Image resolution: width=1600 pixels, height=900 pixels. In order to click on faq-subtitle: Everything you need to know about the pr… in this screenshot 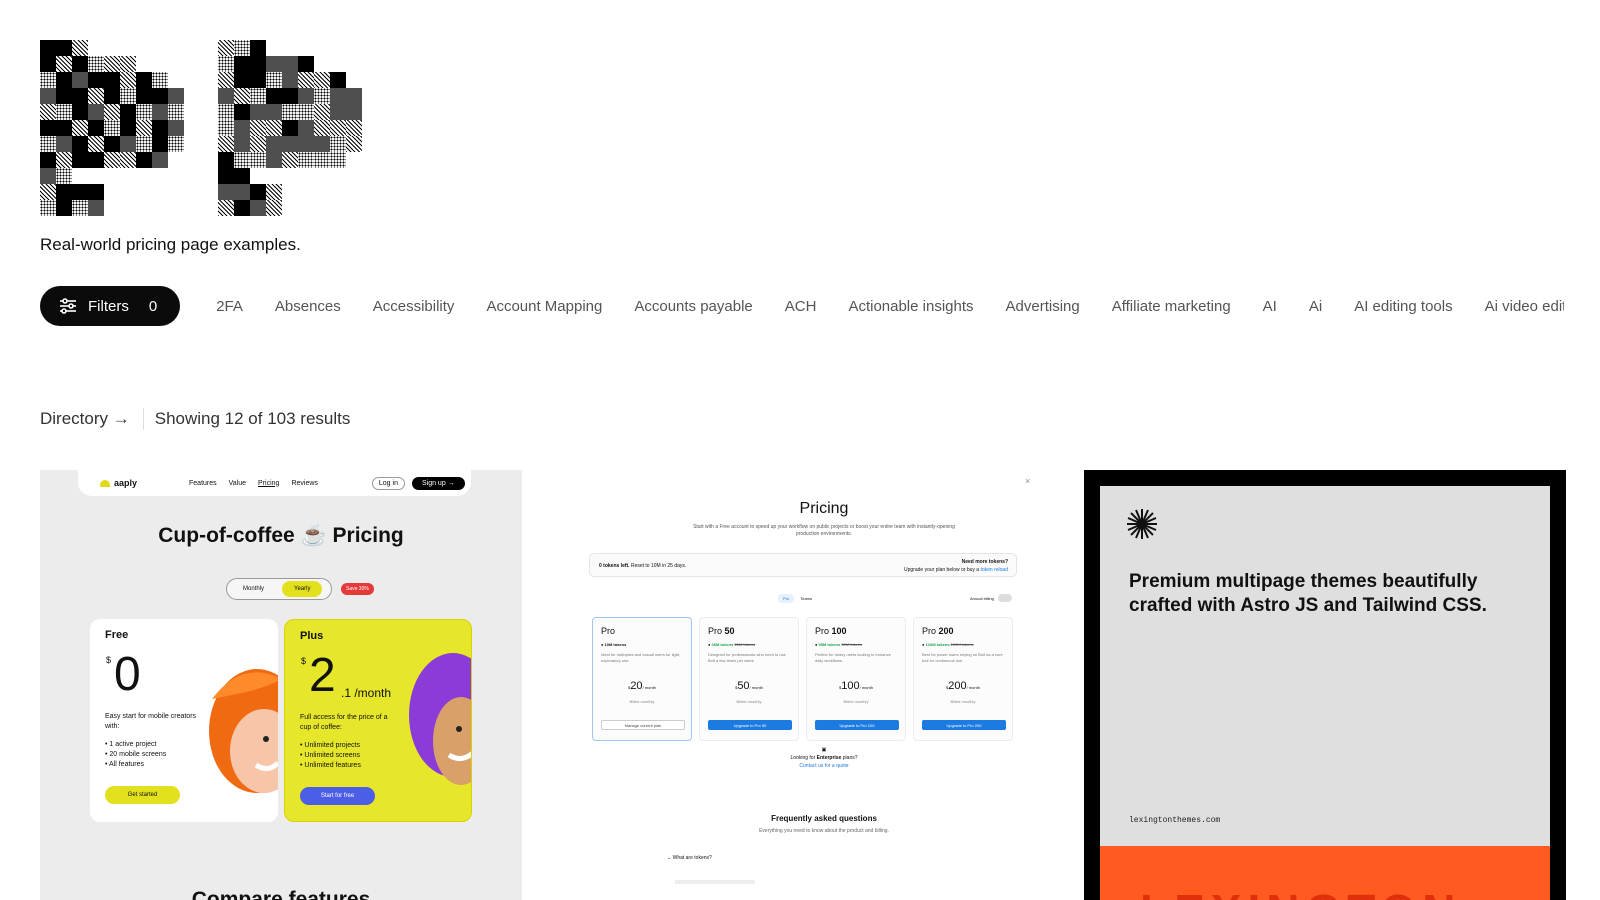, I will do `click(824, 831)`.